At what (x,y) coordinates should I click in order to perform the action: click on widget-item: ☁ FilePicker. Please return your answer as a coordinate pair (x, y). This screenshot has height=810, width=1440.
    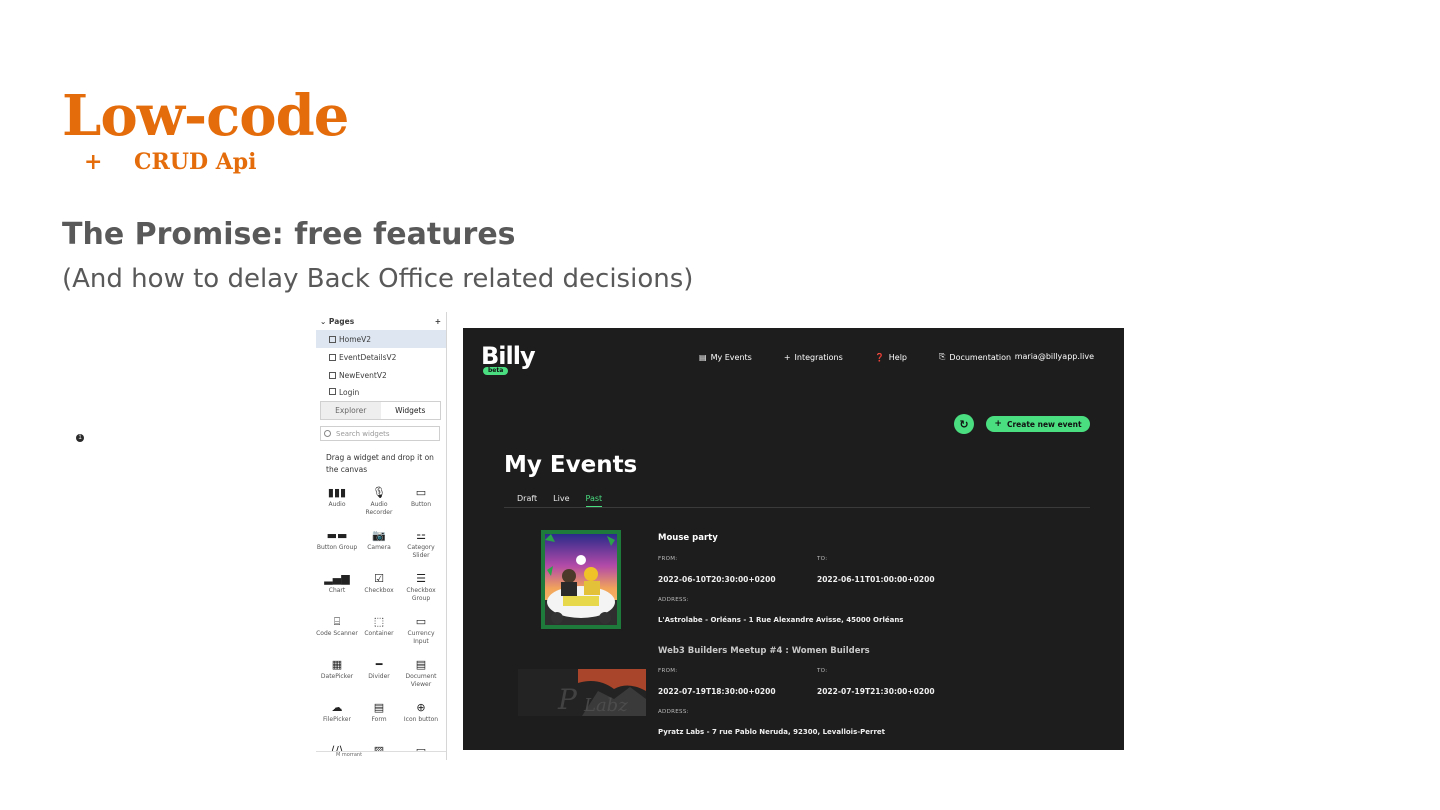
    Looking at the image, I should click on (337, 720).